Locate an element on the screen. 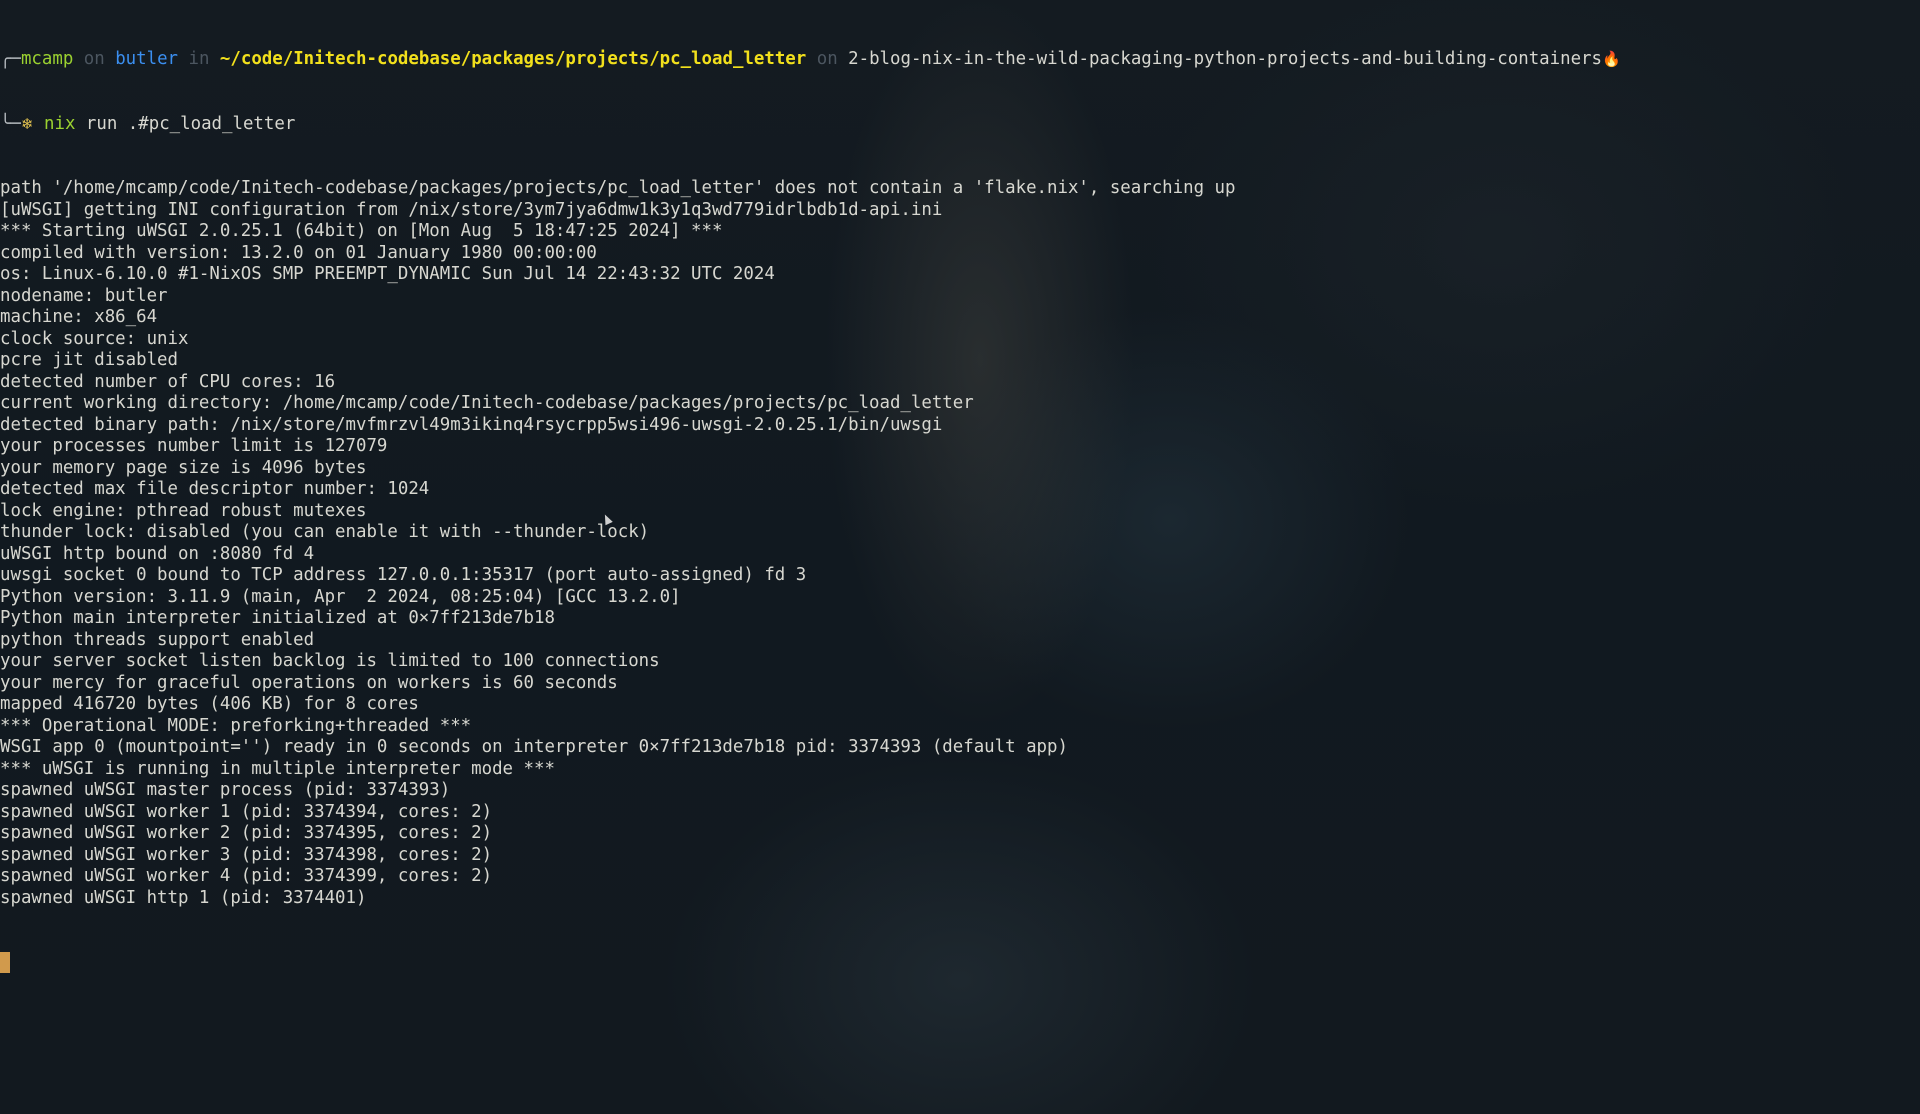 The width and height of the screenshot is (1920, 1114). output-line: python threads support enabled is located at coordinates (157, 639).